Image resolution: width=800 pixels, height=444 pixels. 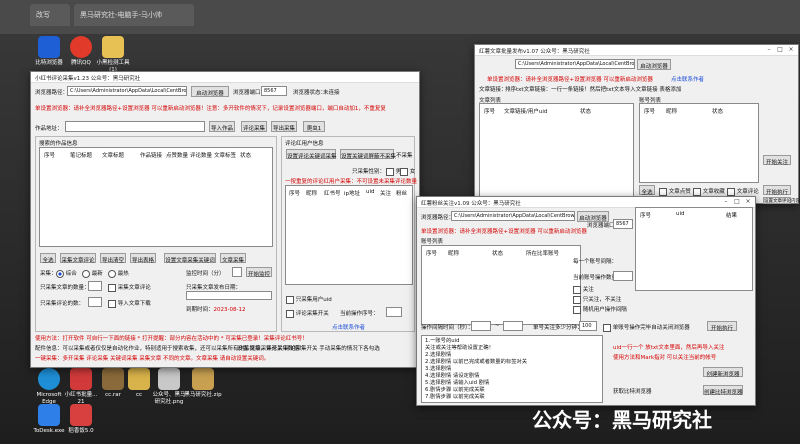 What do you see at coordinates (513, 326) in the screenshot?
I see `interval-max-input` at bounding box center [513, 326].